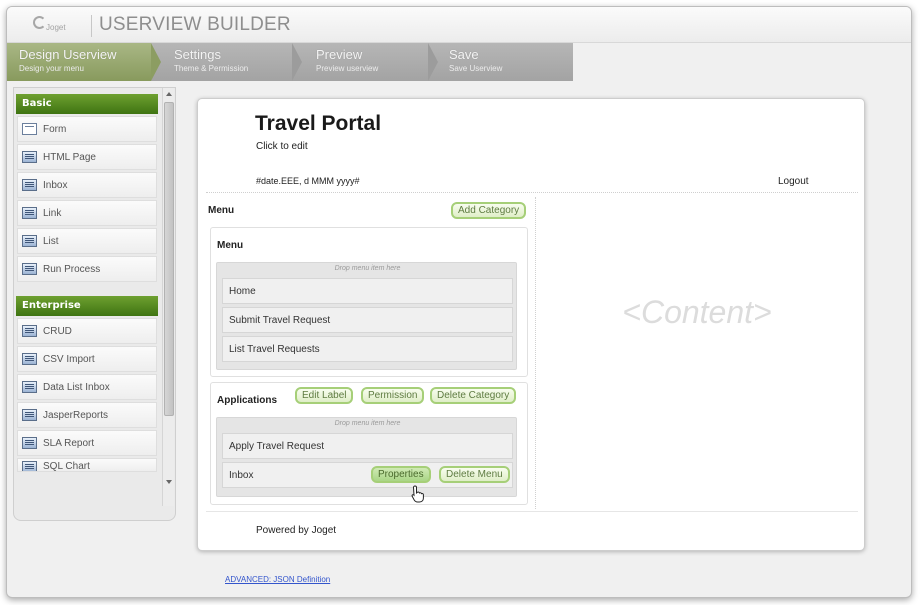  Describe the element at coordinates (221, 210) in the screenshot. I see `menu-column-title: Menu` at that location.